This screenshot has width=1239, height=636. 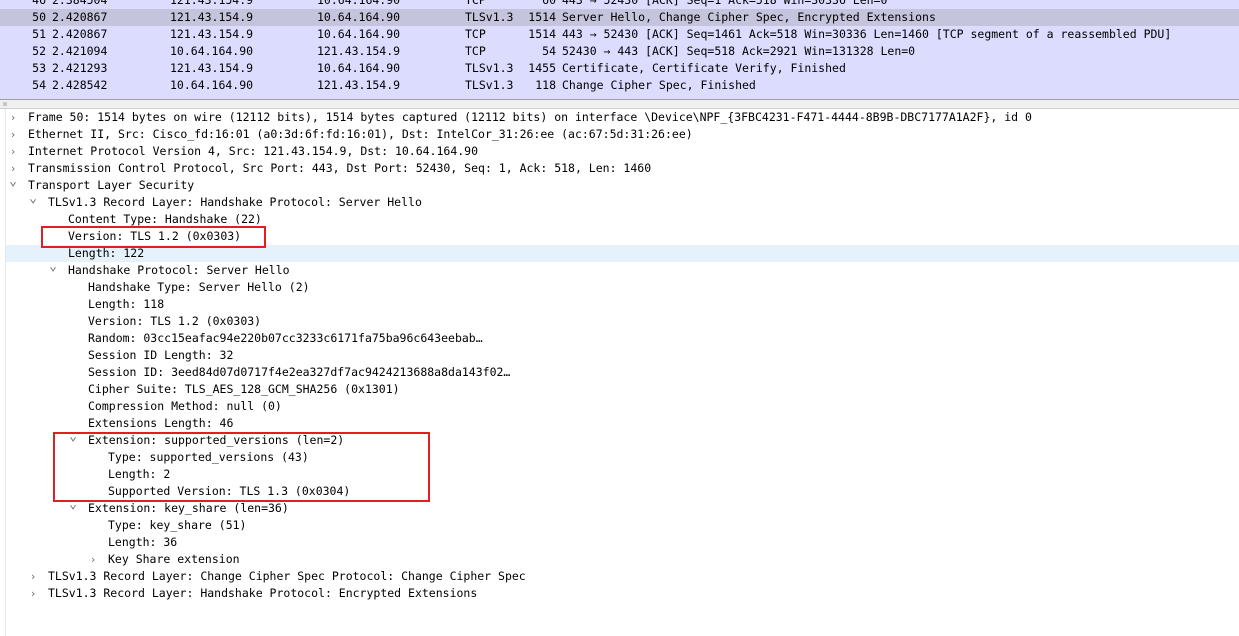 What do you see at coordinates (143, 542) in the screenshot?
I see `tree-node-label: Length: 36` at bounding box center [143, 542].